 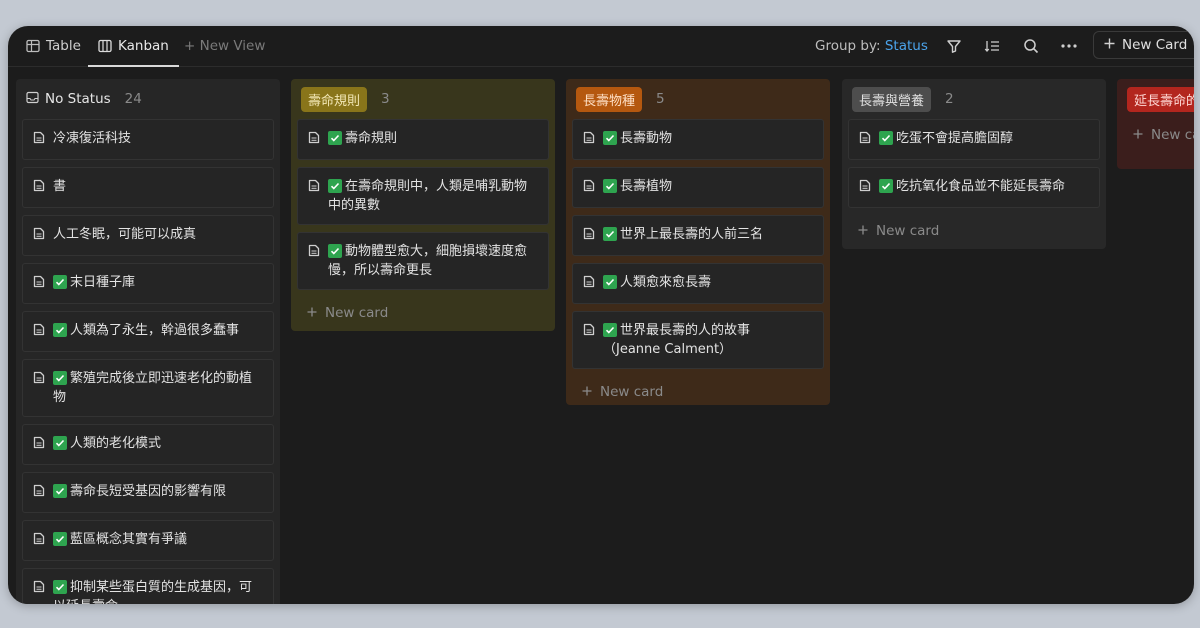 I want to click on status-pill: 長壽與營養, so click(x=892, y=99).